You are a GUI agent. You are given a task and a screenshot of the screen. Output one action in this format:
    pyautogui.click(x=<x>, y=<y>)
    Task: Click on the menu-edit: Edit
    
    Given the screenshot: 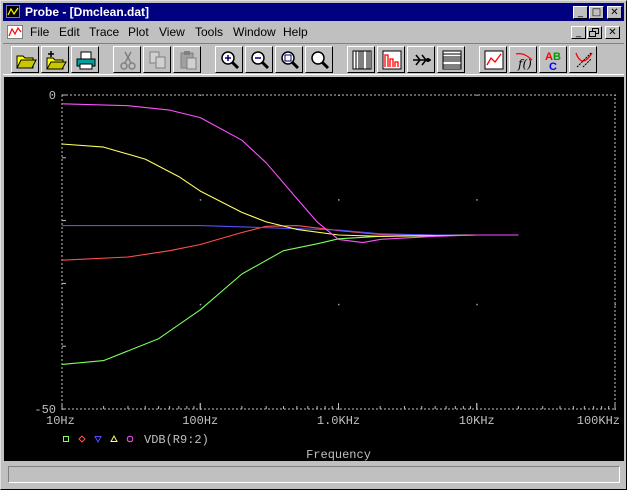 What is the action you would take?
    pyautogui.click(x=69, y=32)
    